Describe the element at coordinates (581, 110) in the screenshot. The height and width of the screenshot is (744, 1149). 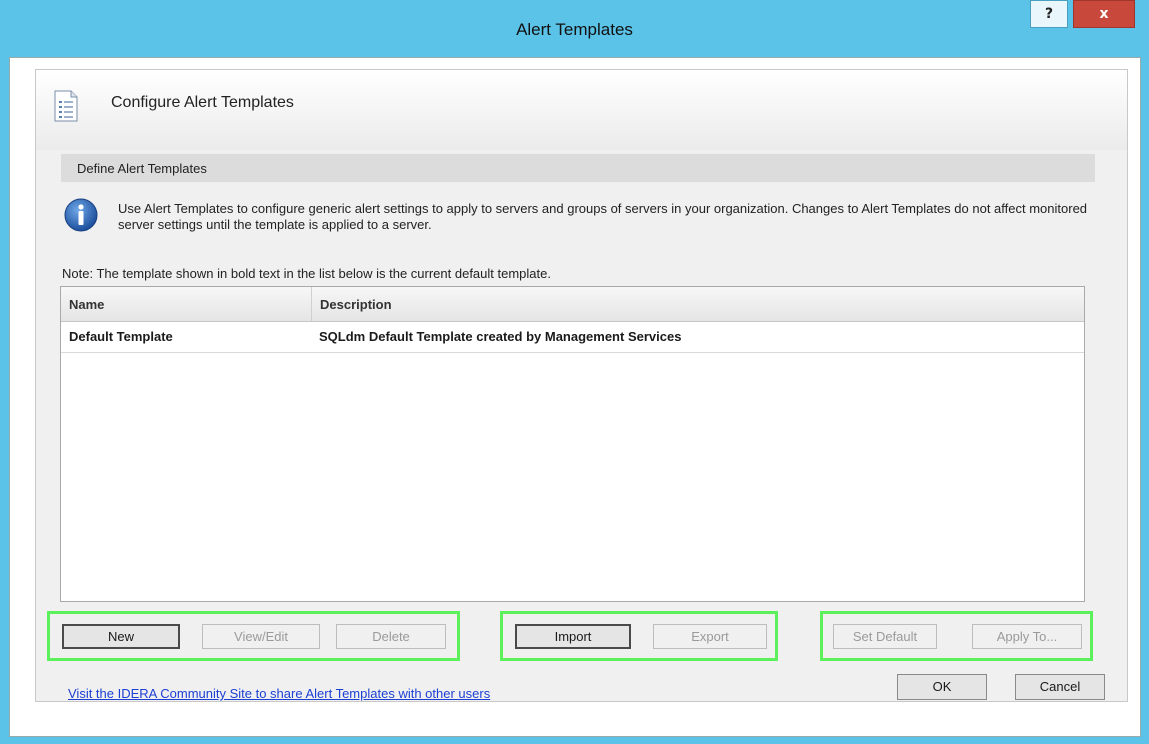
I see `header-band: Configure Alert Templates` at that location.